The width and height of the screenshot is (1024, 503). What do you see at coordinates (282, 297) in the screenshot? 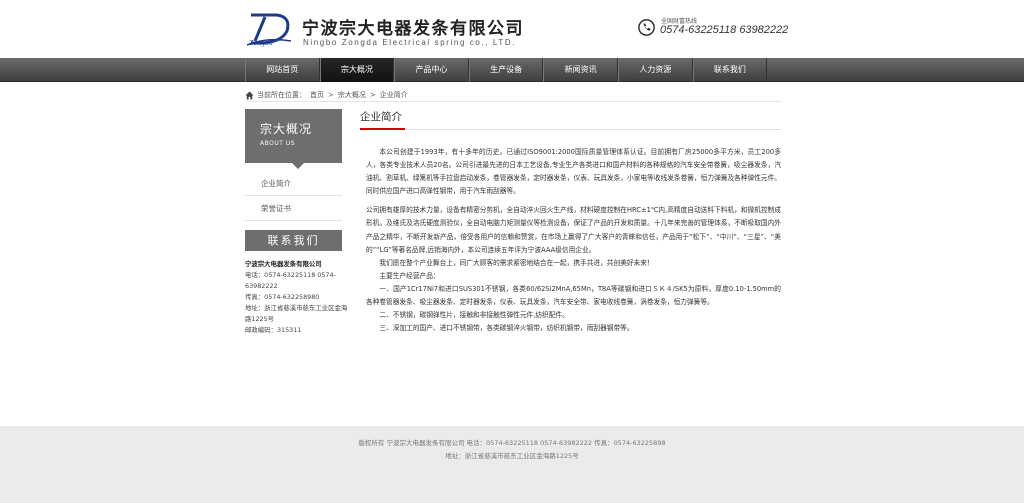
I see `contact-fax: 传真：0574-632258980` at bounding box center [282, 297].